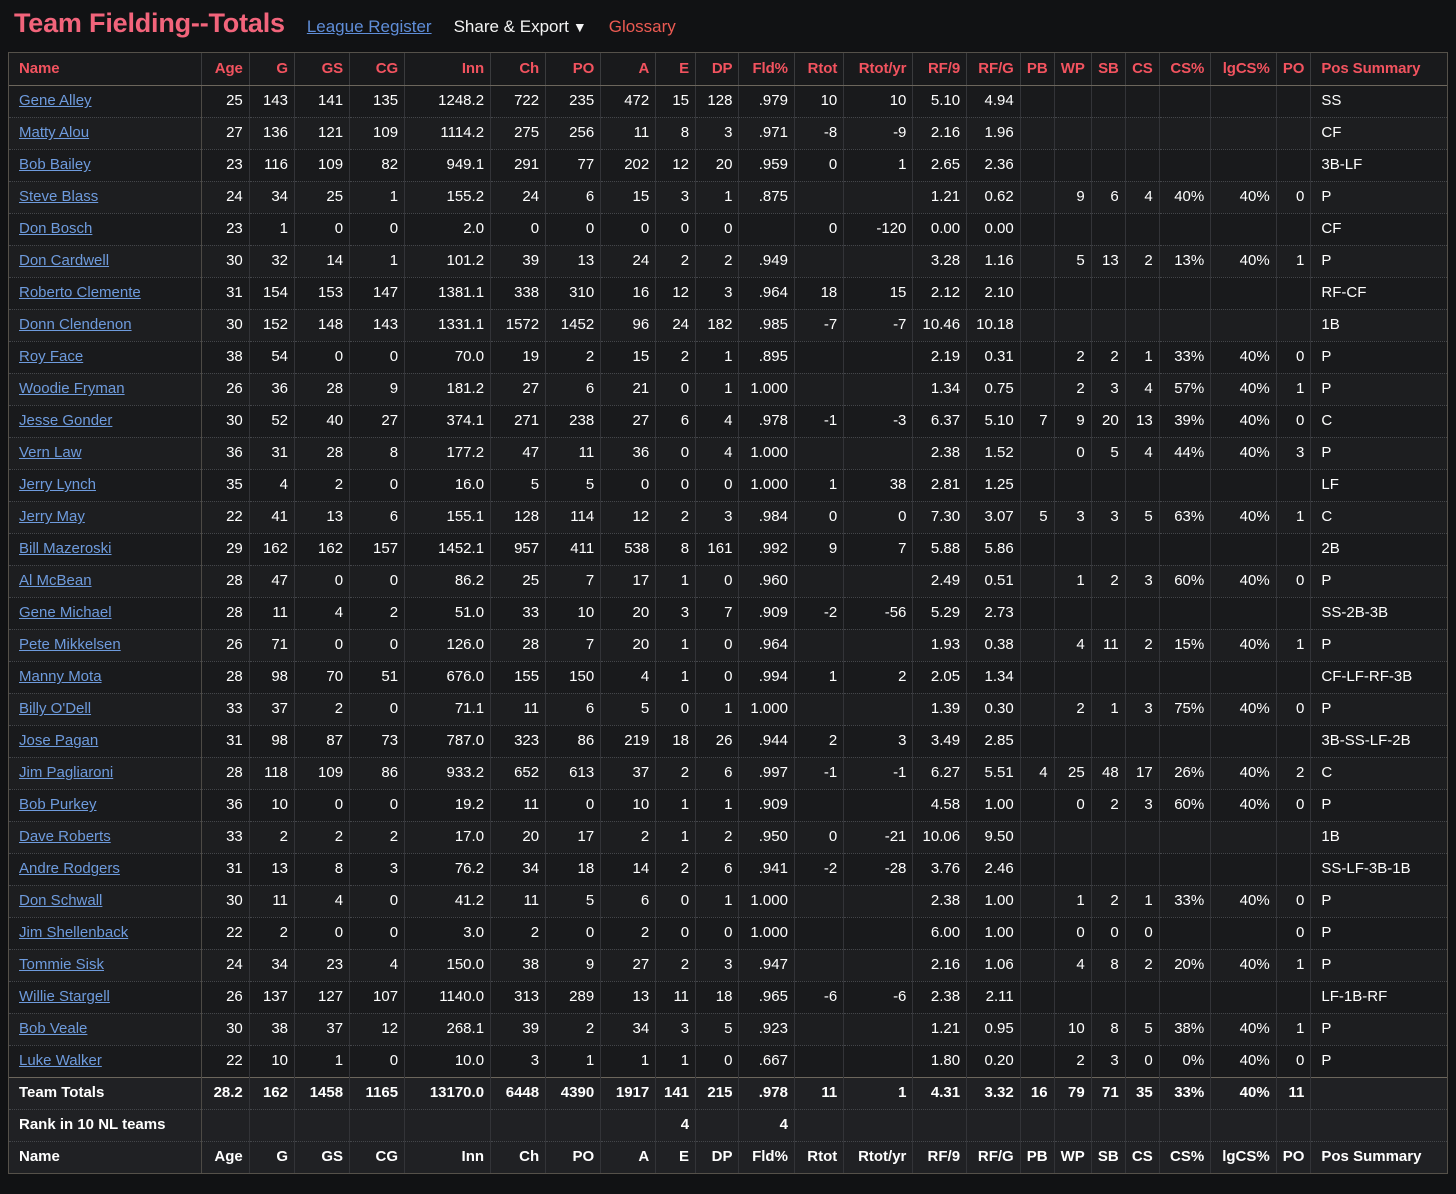 The height and width of the screenshot is (1194, 1456). What do you see at coordinates (377, 1157) in the screenshot?
I see `footer-column-header-cg: CG` at bounding box center [377, 1157].